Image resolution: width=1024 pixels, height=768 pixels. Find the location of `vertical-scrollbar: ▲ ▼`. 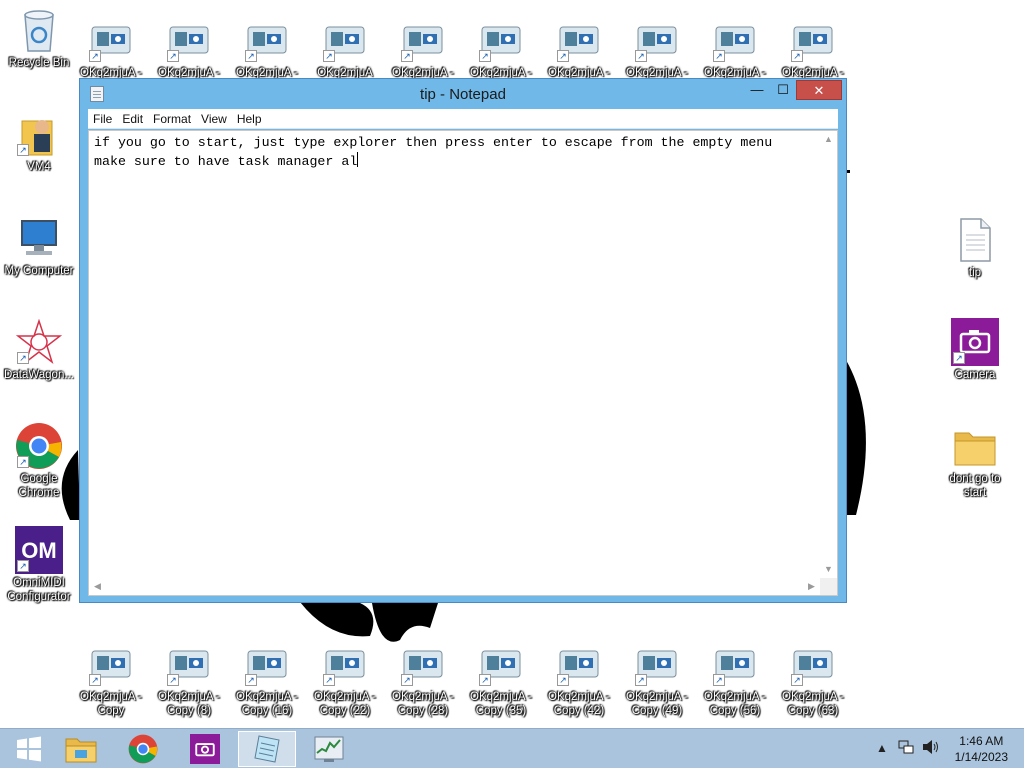

vertical-scrollbar: ▲ ▼ is located at coordinates (828, 354).